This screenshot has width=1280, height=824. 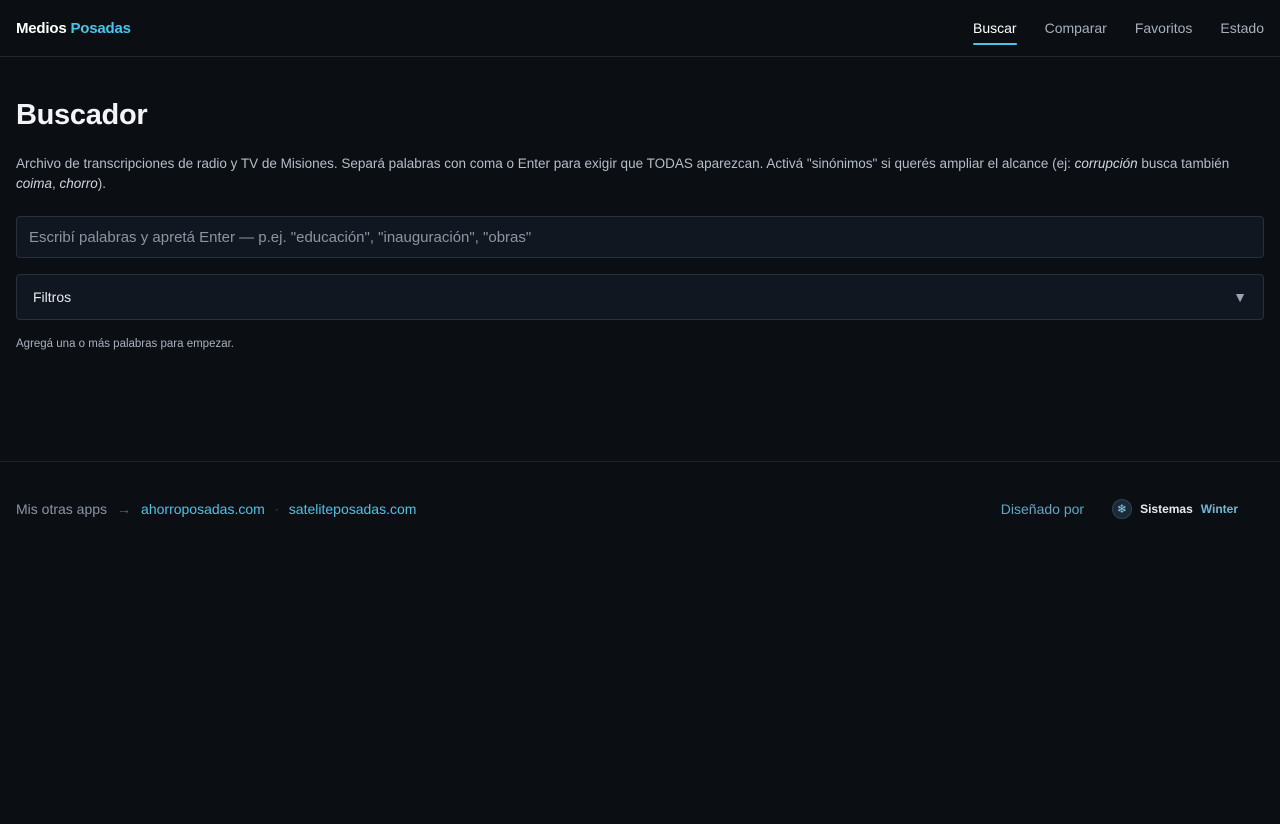 What do you see at coordinates (640, 297) in the screenshot?
I see `filters-toggle: Filtros ▼` at bounding box center [640, 297].